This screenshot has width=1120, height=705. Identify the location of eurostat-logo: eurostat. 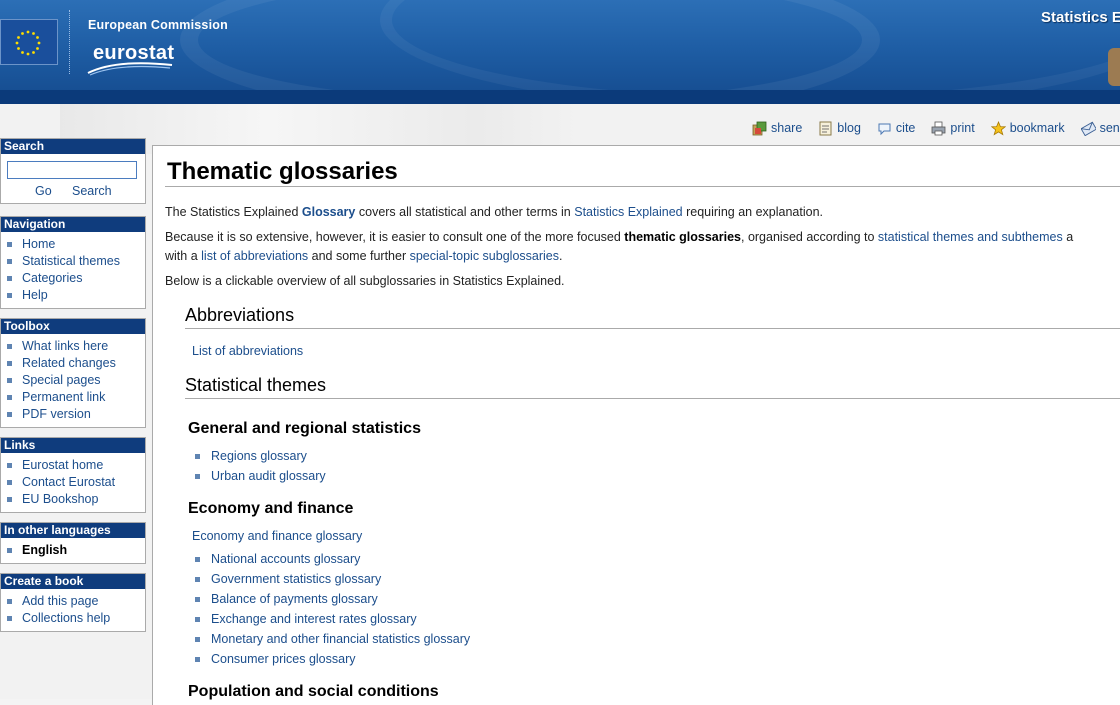
(133, 53).